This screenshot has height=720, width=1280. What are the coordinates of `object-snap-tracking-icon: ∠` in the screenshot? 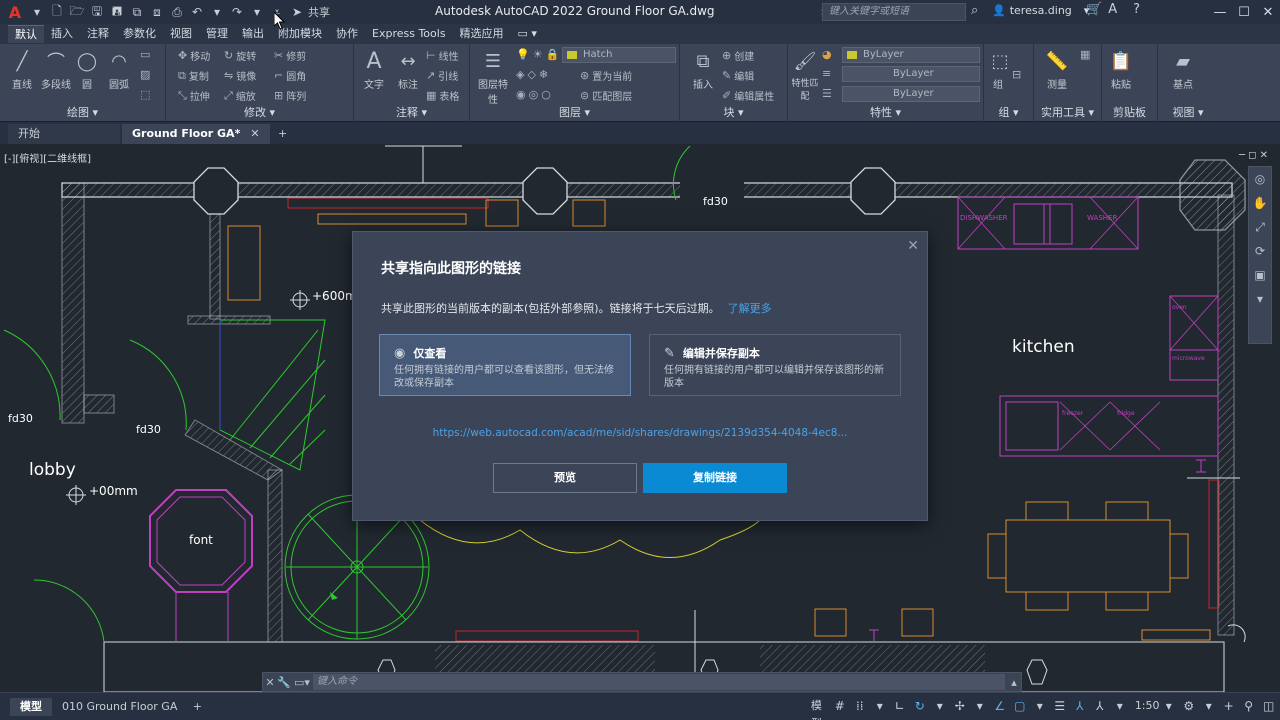 It's located at (1000, 706).